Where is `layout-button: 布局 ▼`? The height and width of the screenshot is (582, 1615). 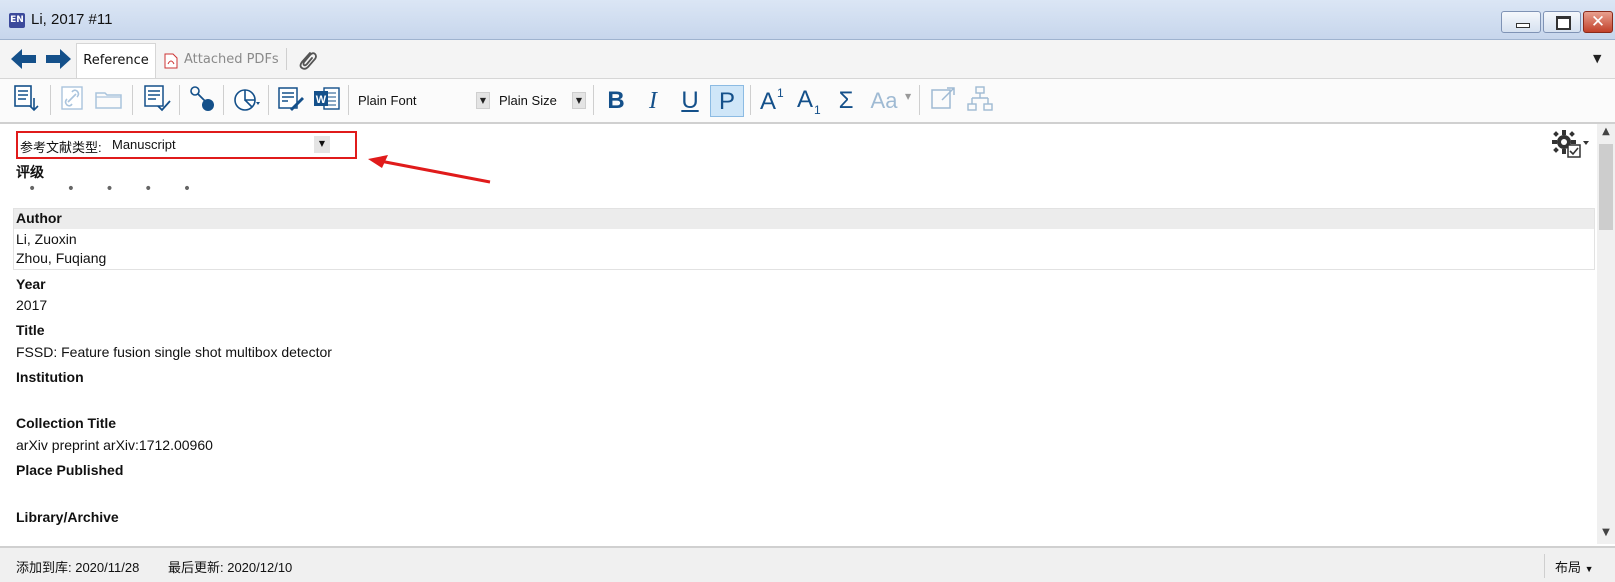
layout-button: 布局 ▼ is located at coordinates (1574, 566).